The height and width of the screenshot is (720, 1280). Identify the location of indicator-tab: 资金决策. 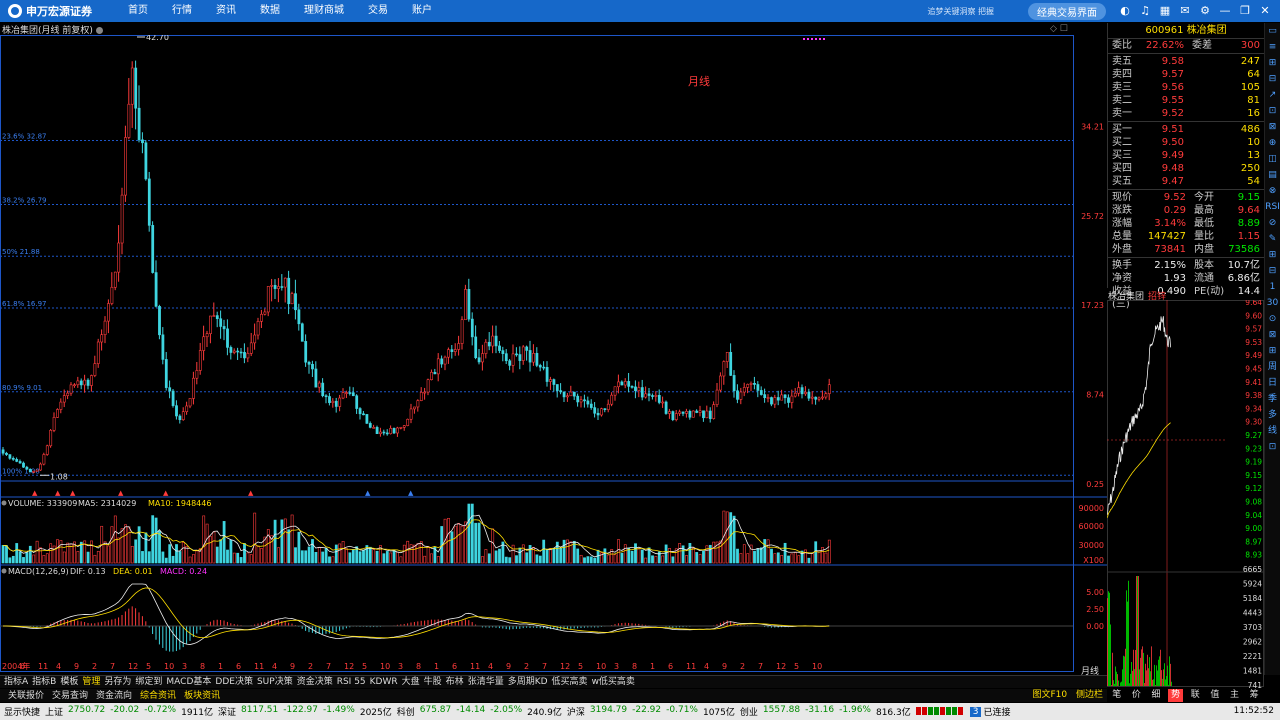
(315, 682).